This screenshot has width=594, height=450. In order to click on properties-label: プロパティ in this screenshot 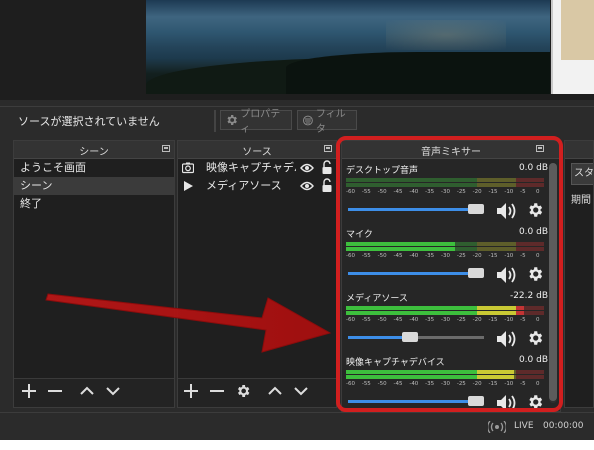, I will do `click(260, 122)`.